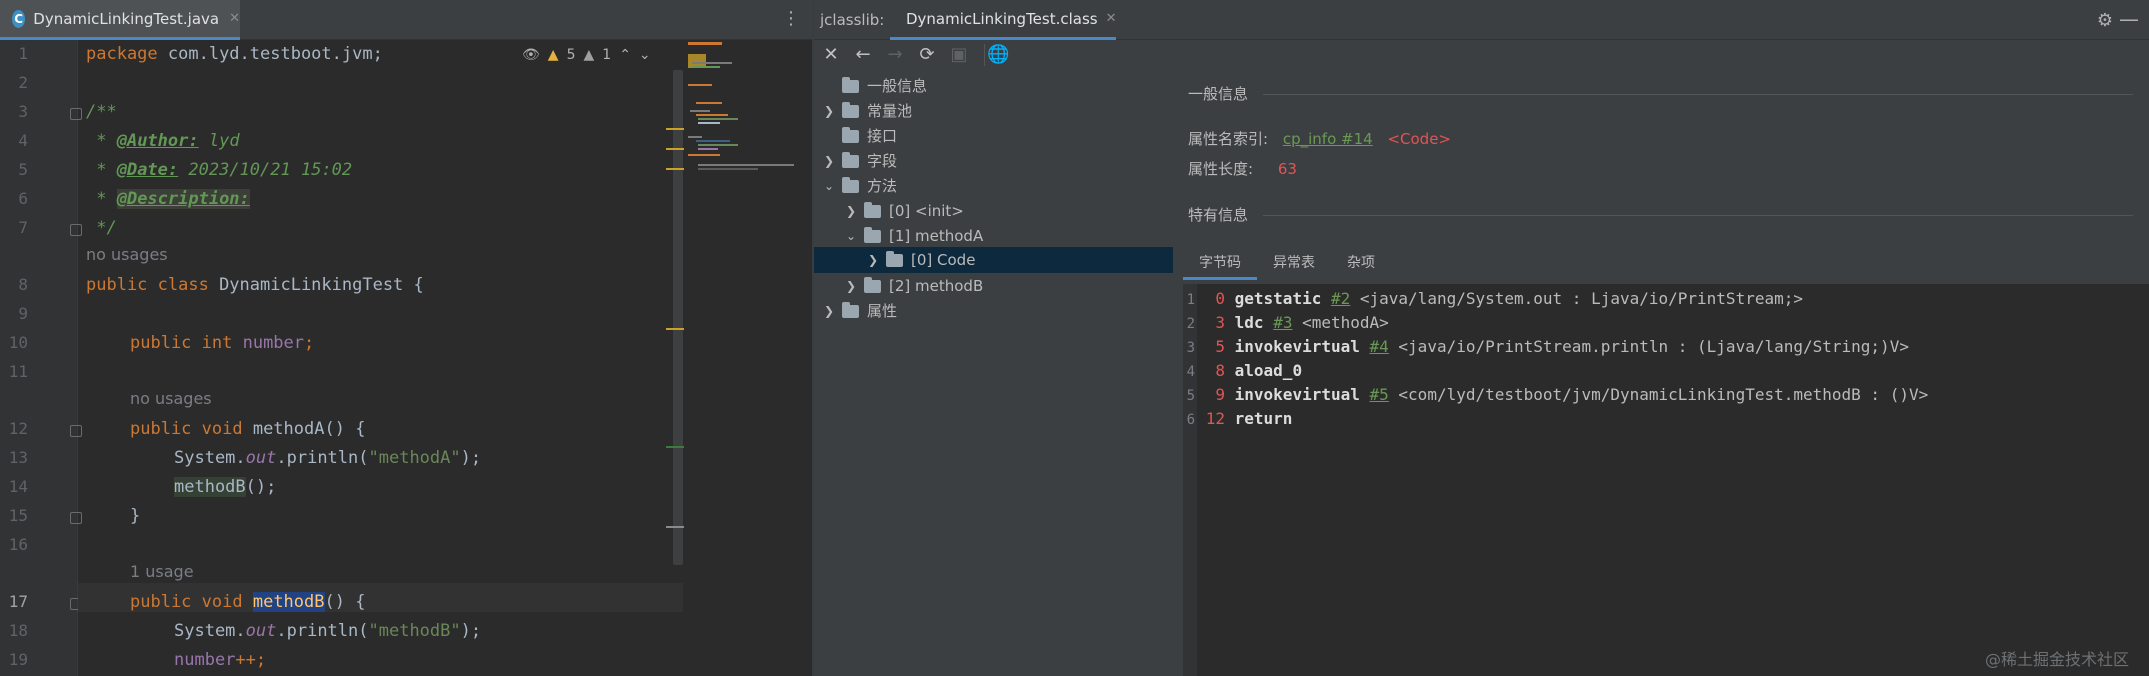 Image resolution: width=2149 pixels, height=676 pixels. What do you see at coordinates (913, 236) in the screenshot?
I see `tree-node-methoda: ⌄ [1] methodA` at bounding box center [913, 236].